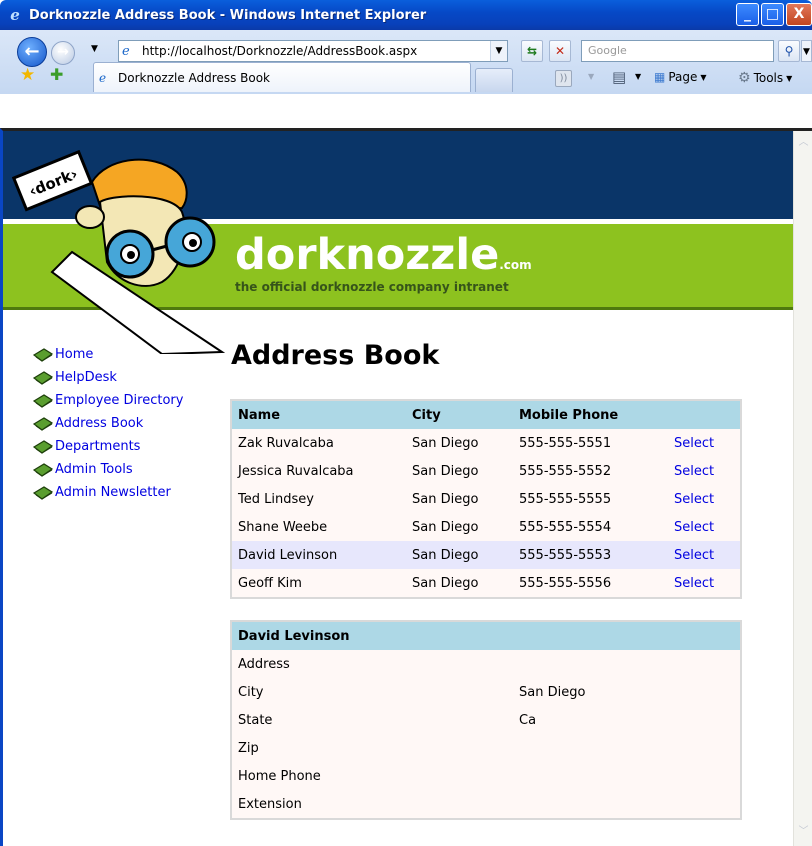 This screenshot has height=846, width=812. I want to click on sidebar-item-helpdesk: HelpDesk, so click(108, 377).